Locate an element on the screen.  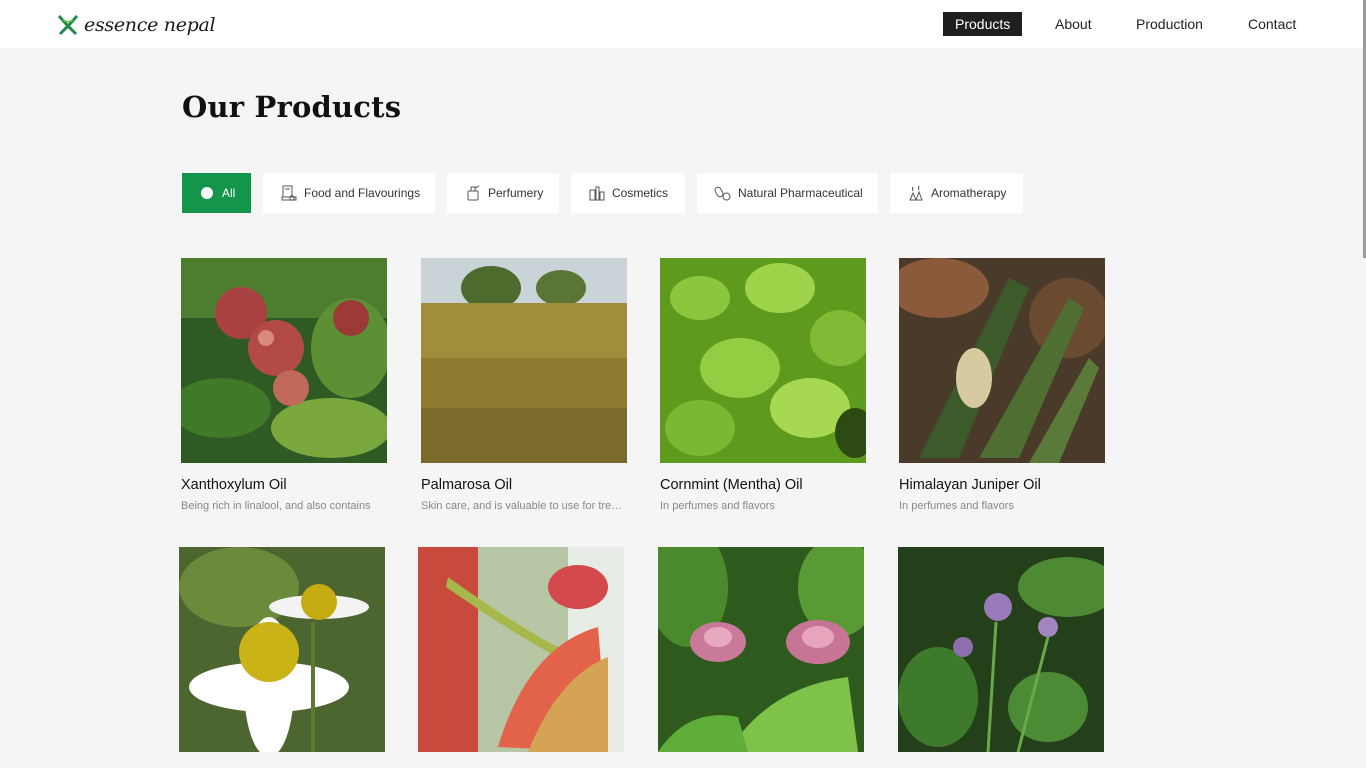
nav-contact: Contact is located at coordinates (1272, 24).